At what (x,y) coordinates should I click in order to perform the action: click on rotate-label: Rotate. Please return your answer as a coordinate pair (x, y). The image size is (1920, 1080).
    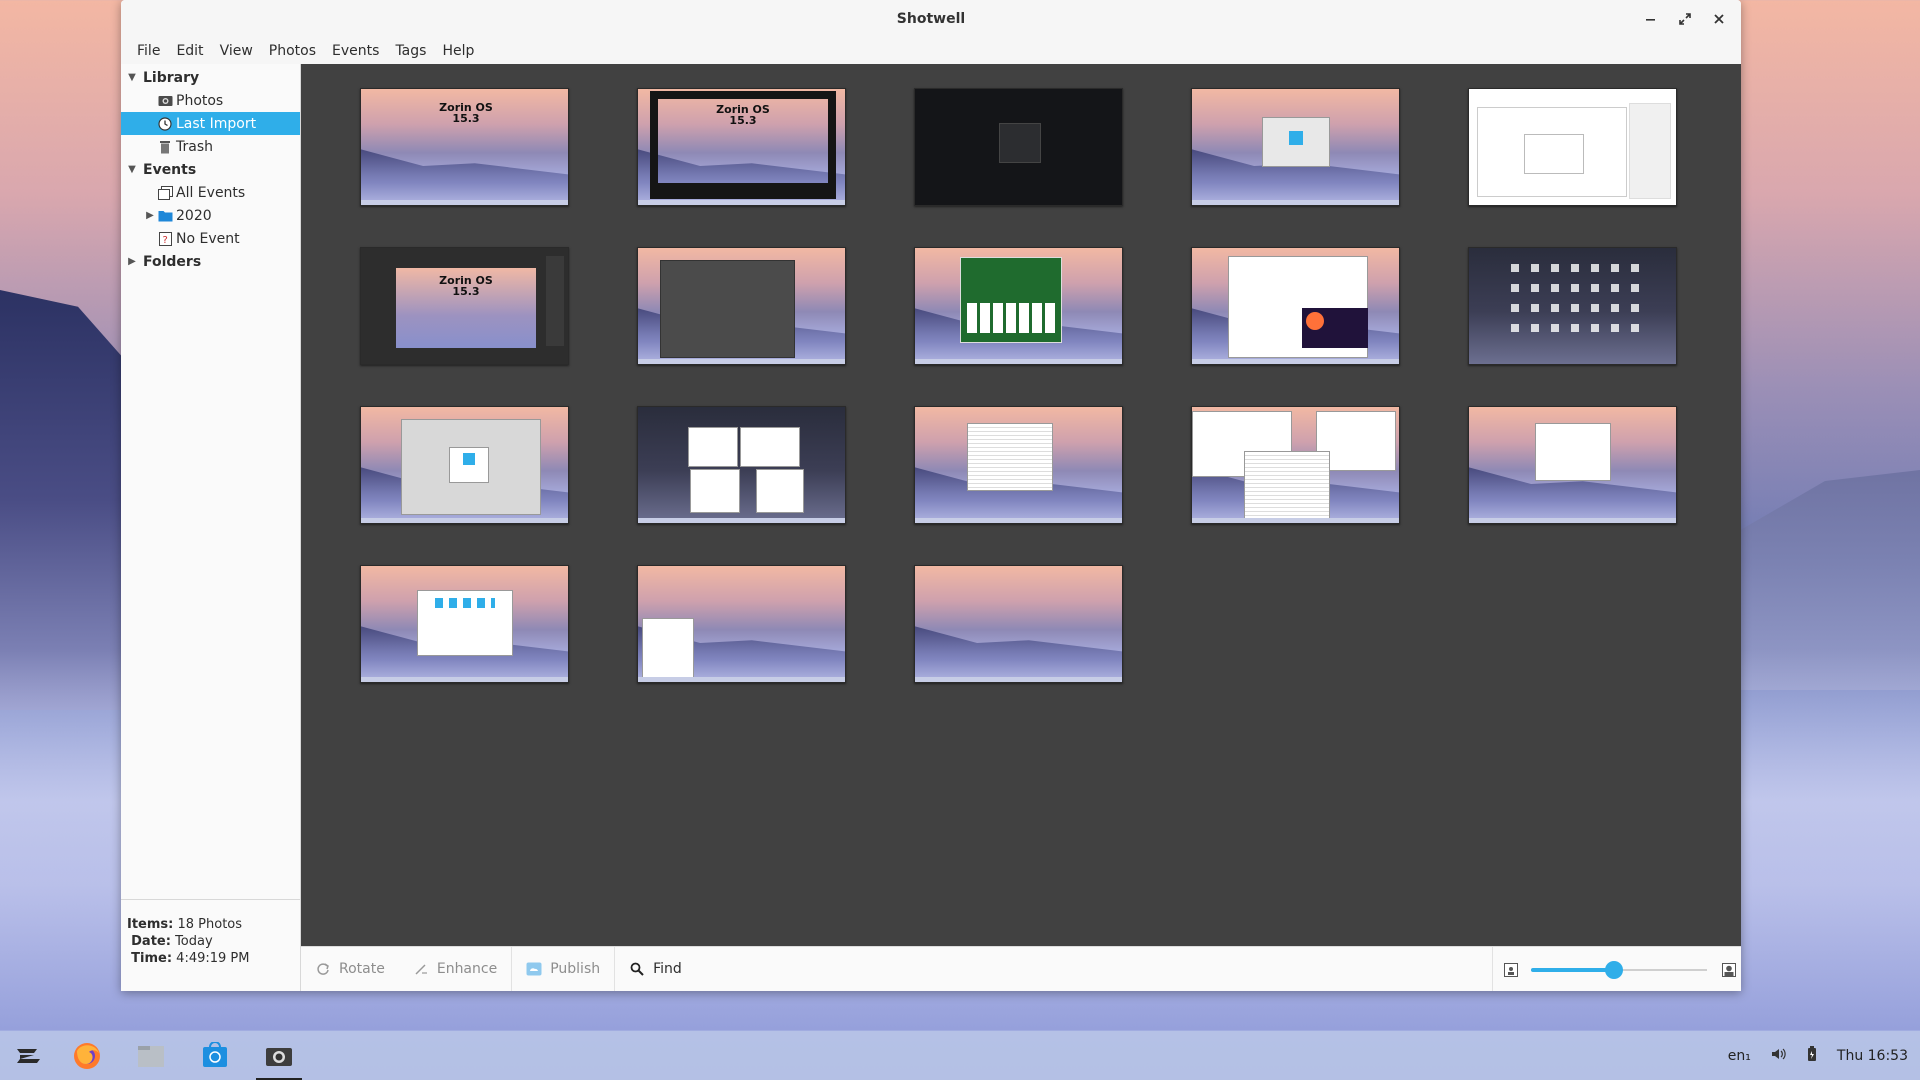
    Looking at the image, I should click on (362, 969).